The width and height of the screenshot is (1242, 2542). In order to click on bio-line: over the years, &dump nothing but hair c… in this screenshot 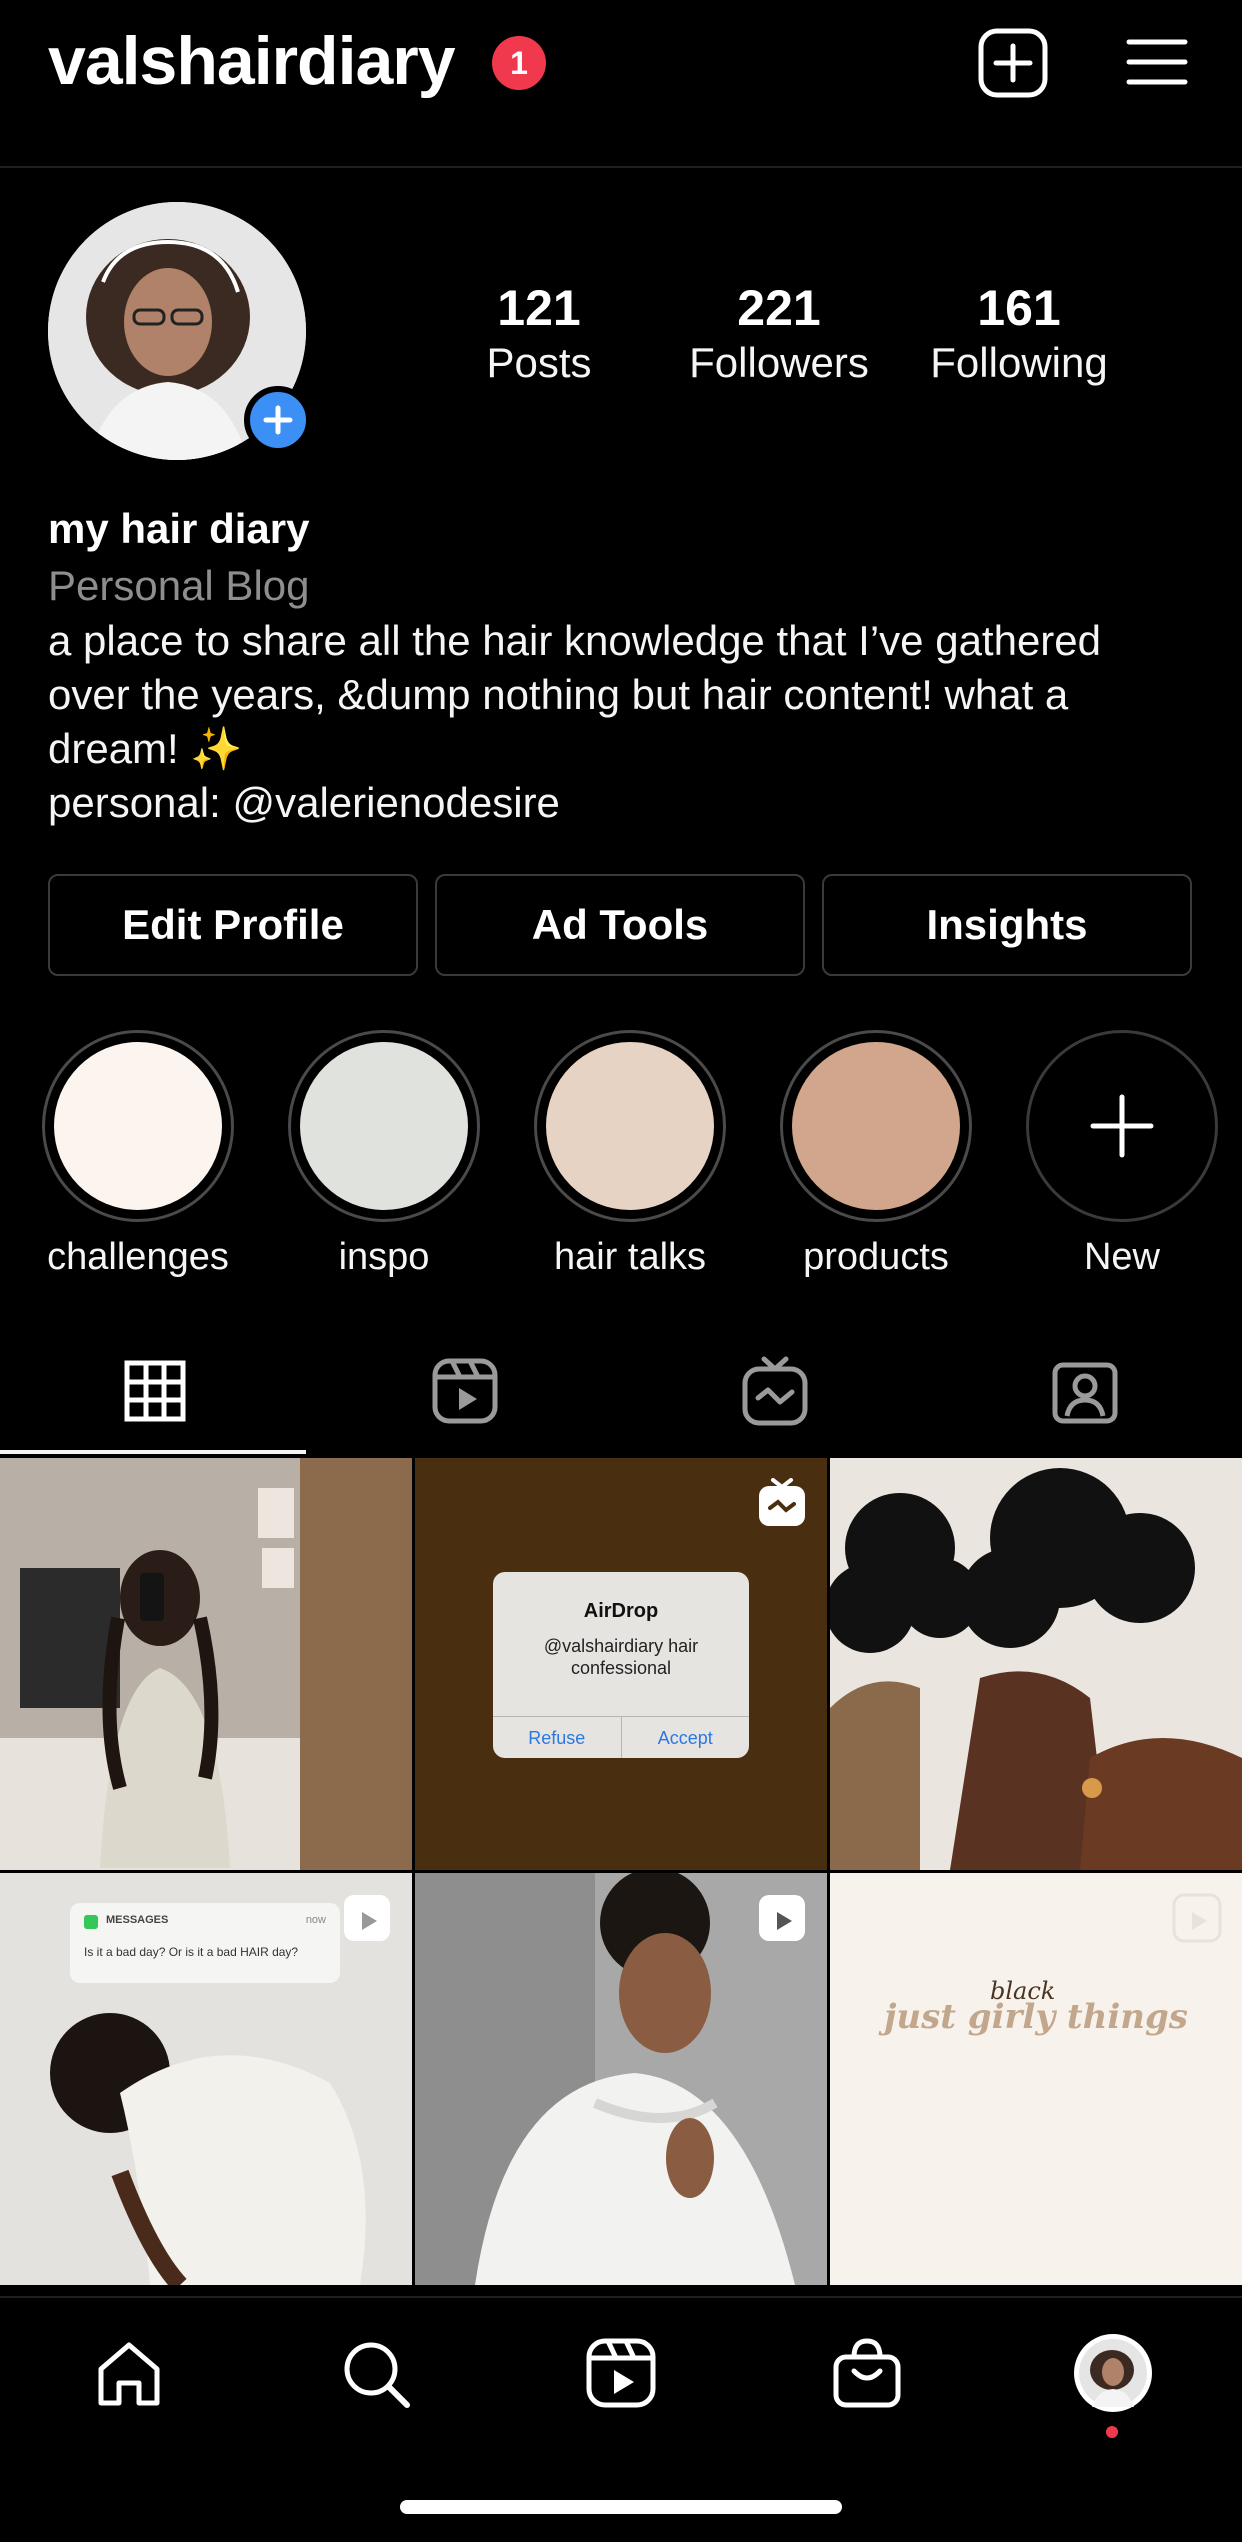, I will do `click(558, 694)`.